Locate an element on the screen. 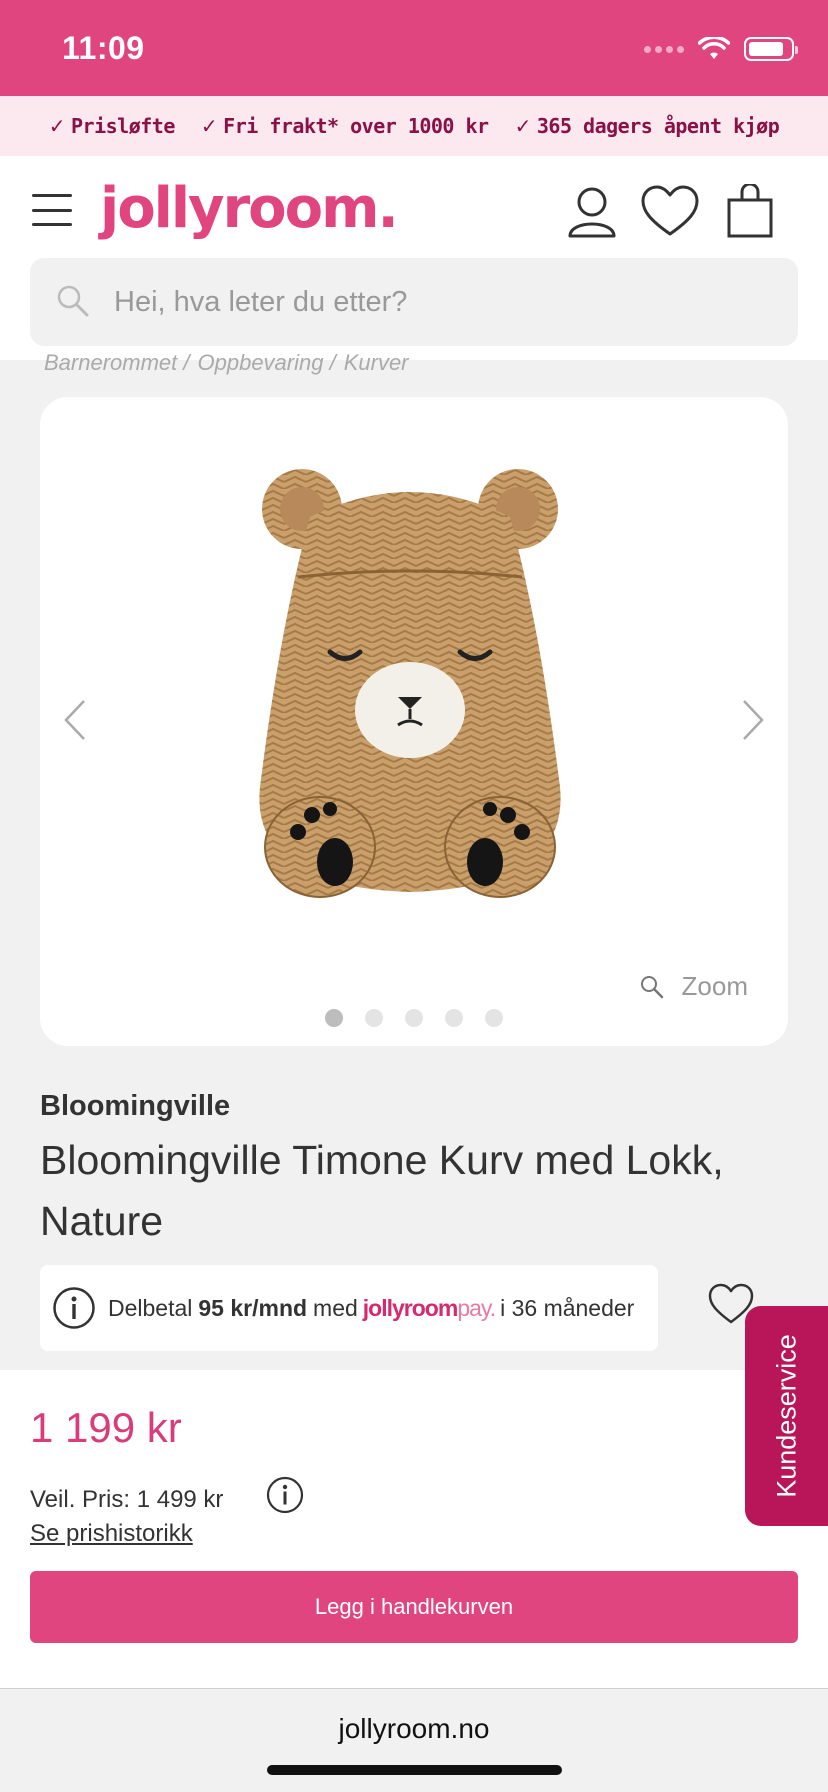  gallery-pager is located at coordinates (414, 1018).